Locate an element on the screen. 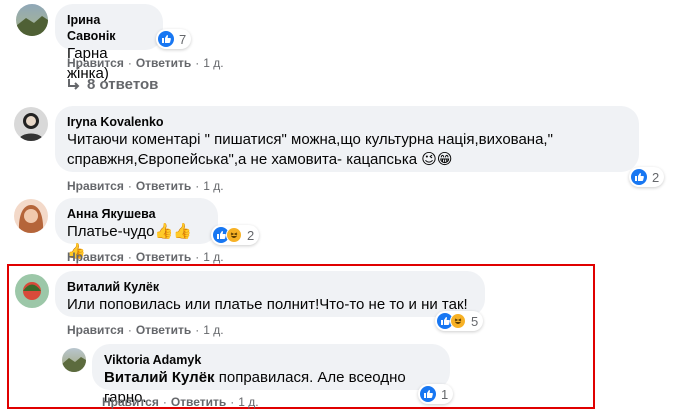 This screenshot has height=412, width=673. reply-actions: Нравится · Ответить · 1 д. is located at coordinates (180, 402).